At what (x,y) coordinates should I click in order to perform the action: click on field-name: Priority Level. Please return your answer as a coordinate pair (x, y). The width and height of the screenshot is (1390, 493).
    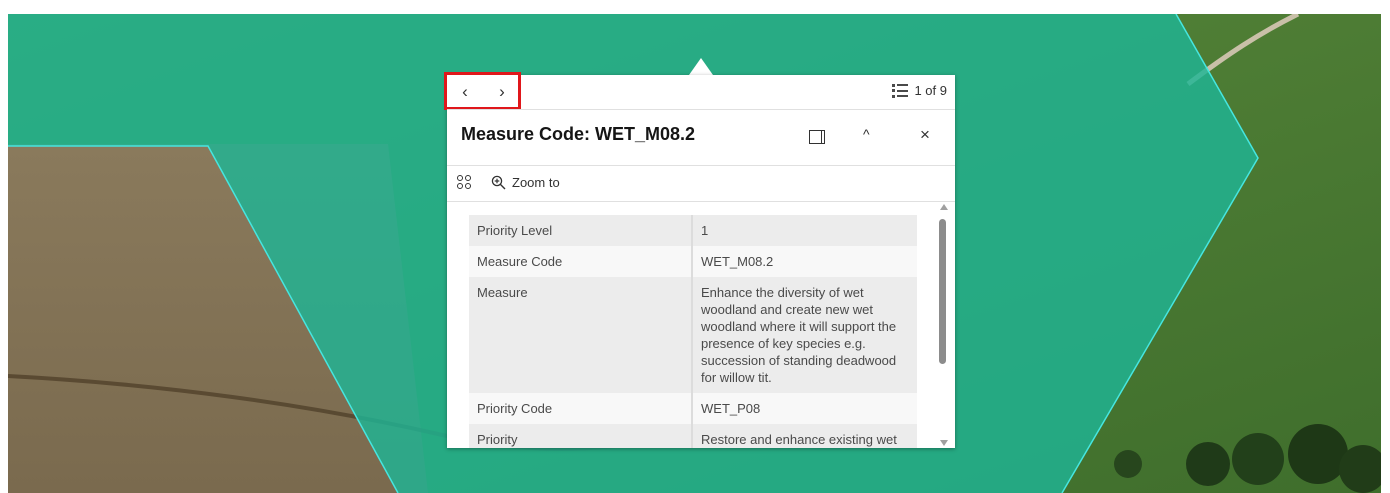
    Looking at the image, I should click on (581, 230).